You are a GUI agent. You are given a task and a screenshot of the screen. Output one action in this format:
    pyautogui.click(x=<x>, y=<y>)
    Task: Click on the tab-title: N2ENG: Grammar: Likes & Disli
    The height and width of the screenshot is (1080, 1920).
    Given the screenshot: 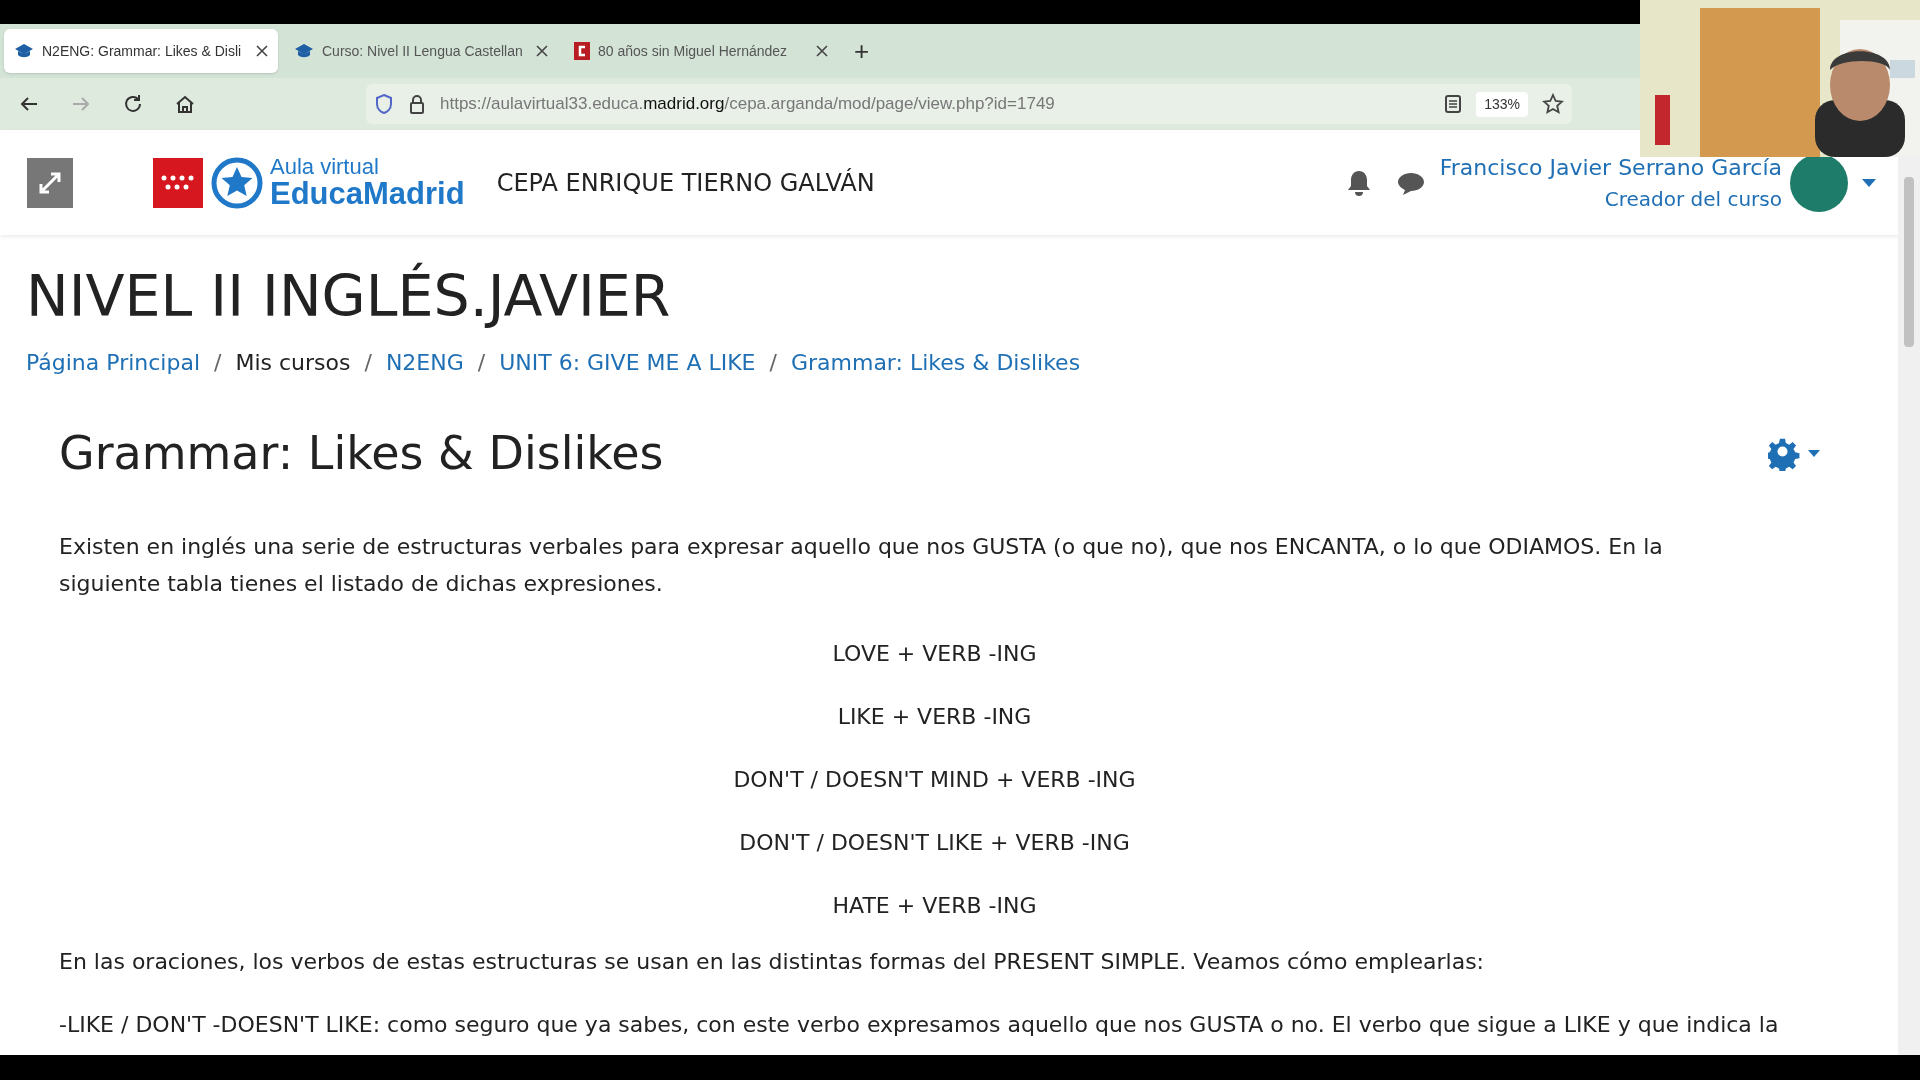 What is the action you would take?
    pyautogui.click(x=142, y=51)
    